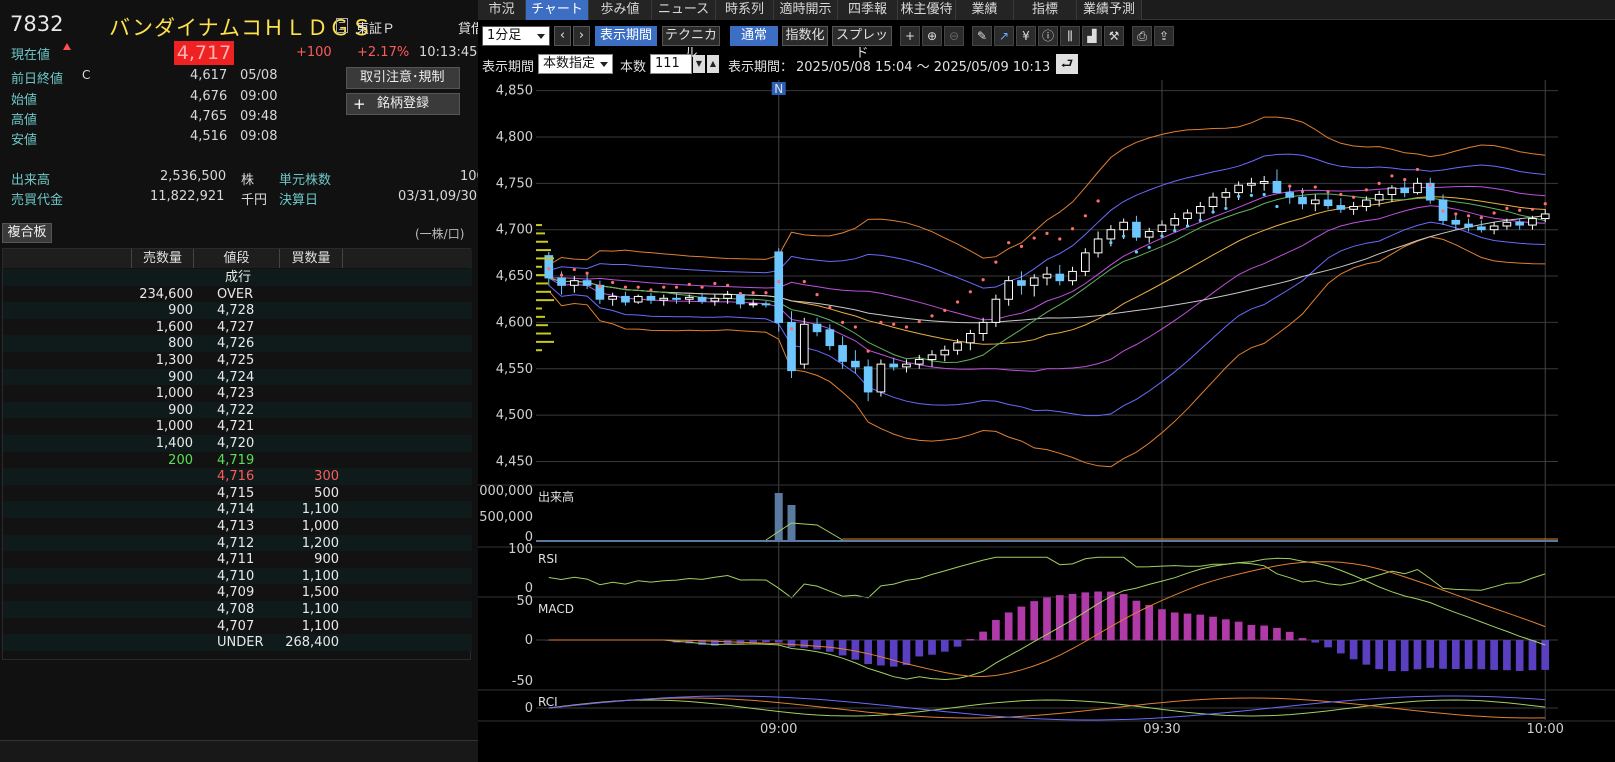 Image resolution: width=1615 pixels, height=762 pixels. Describe the element at coordinates (927, 10) in the screenshot. I see `tab-7: 株主優待` at that location.